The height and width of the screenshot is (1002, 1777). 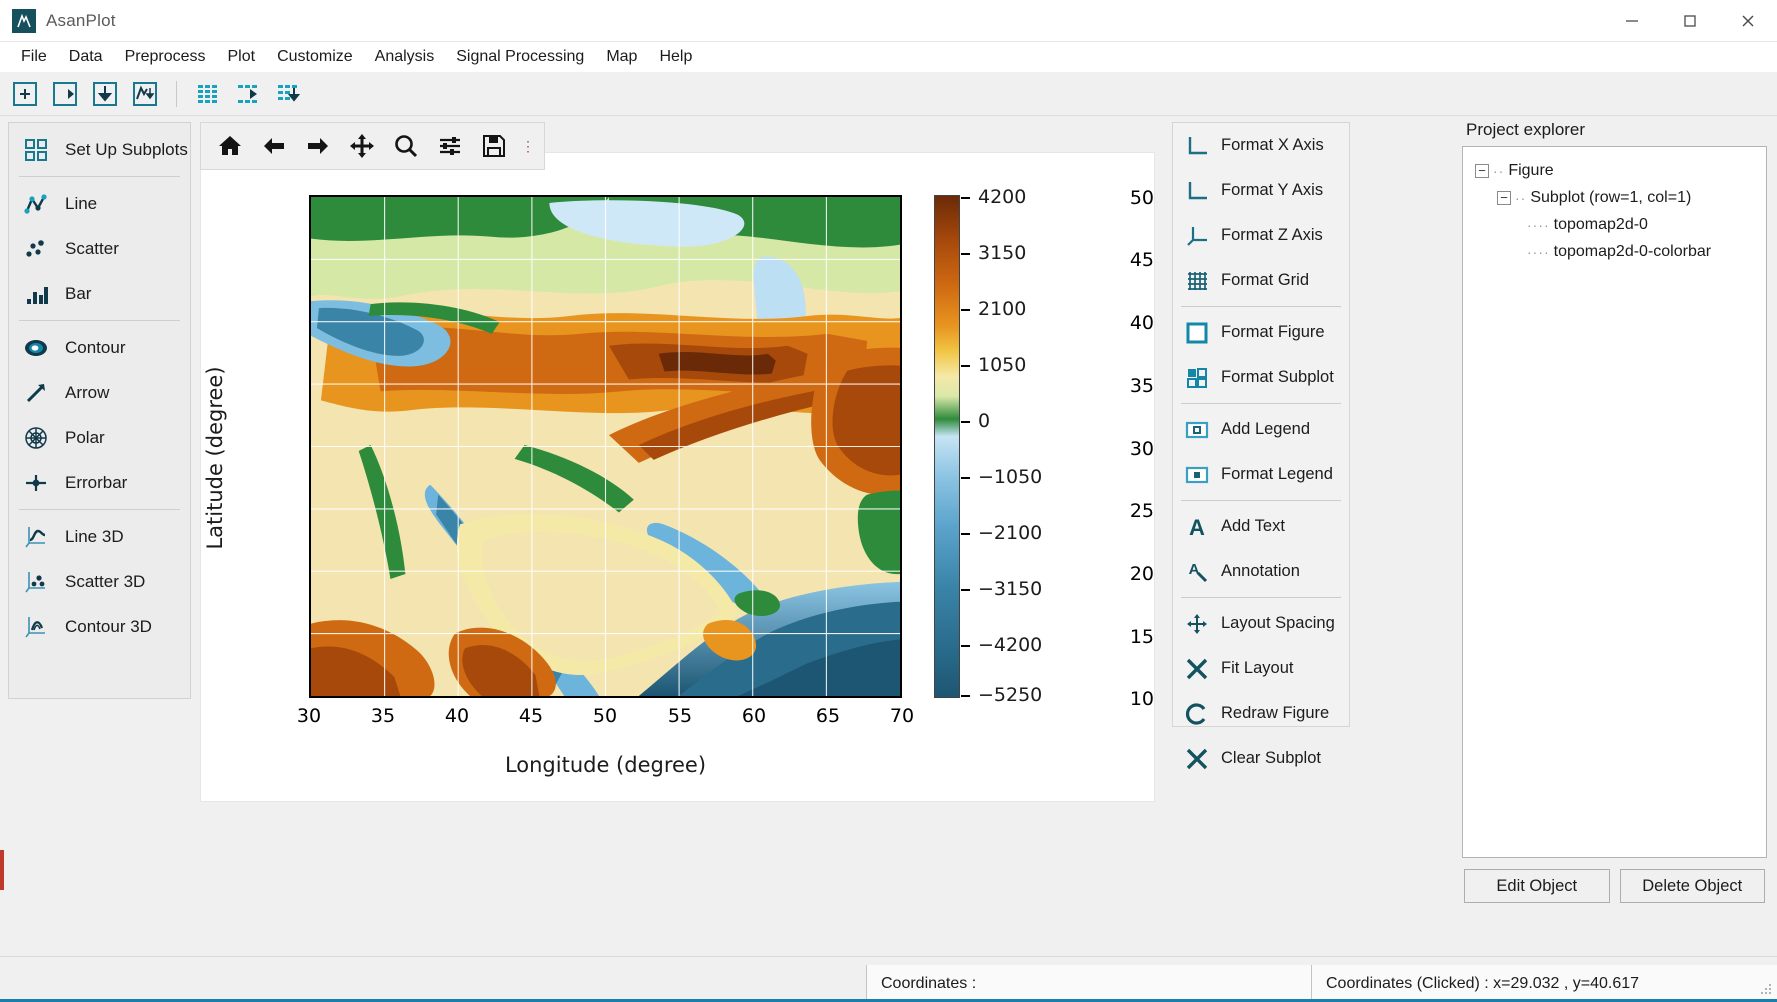 I want to click on tree-node-label: topomap2d-0-colorbar, so click(x=1632, y=251).